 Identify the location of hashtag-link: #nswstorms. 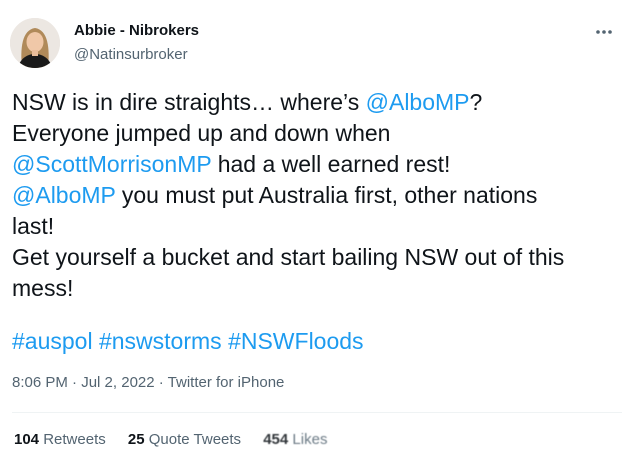
(160, 341).